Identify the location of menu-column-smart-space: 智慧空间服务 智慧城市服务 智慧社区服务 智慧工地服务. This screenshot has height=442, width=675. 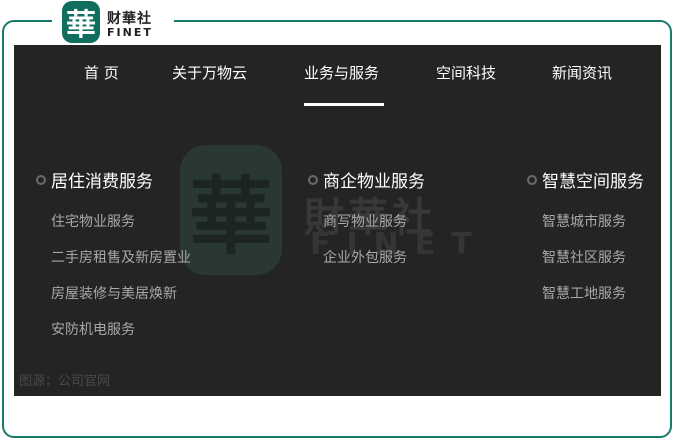
(592, 267).